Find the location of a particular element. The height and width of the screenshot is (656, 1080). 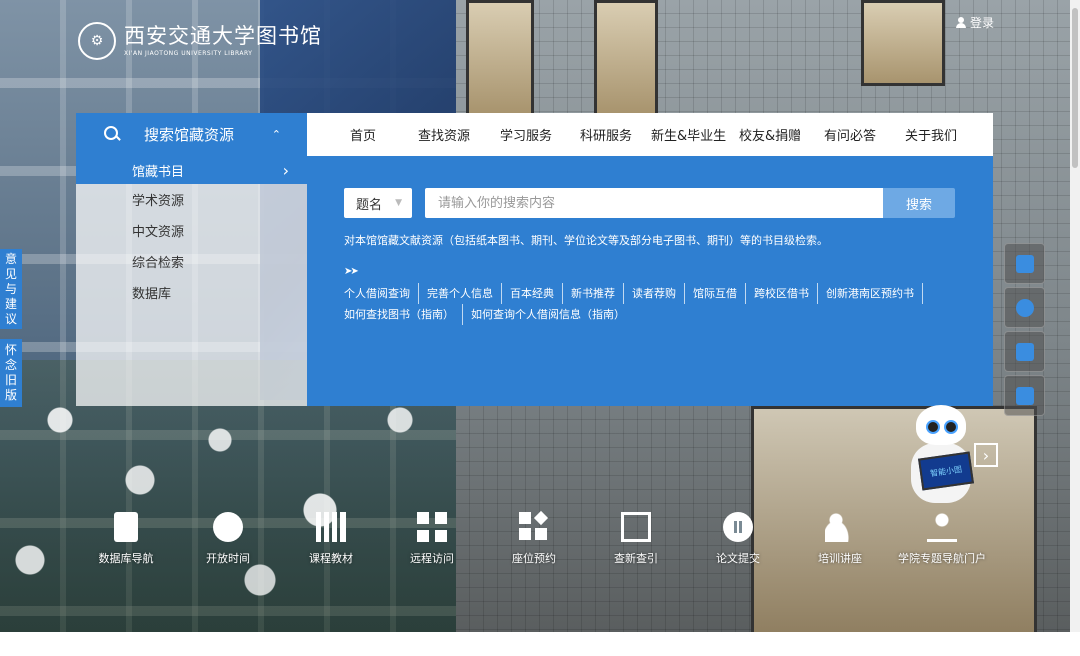

quick-link-opening-hours: 开放时间 is located at coordinates (228, 539).